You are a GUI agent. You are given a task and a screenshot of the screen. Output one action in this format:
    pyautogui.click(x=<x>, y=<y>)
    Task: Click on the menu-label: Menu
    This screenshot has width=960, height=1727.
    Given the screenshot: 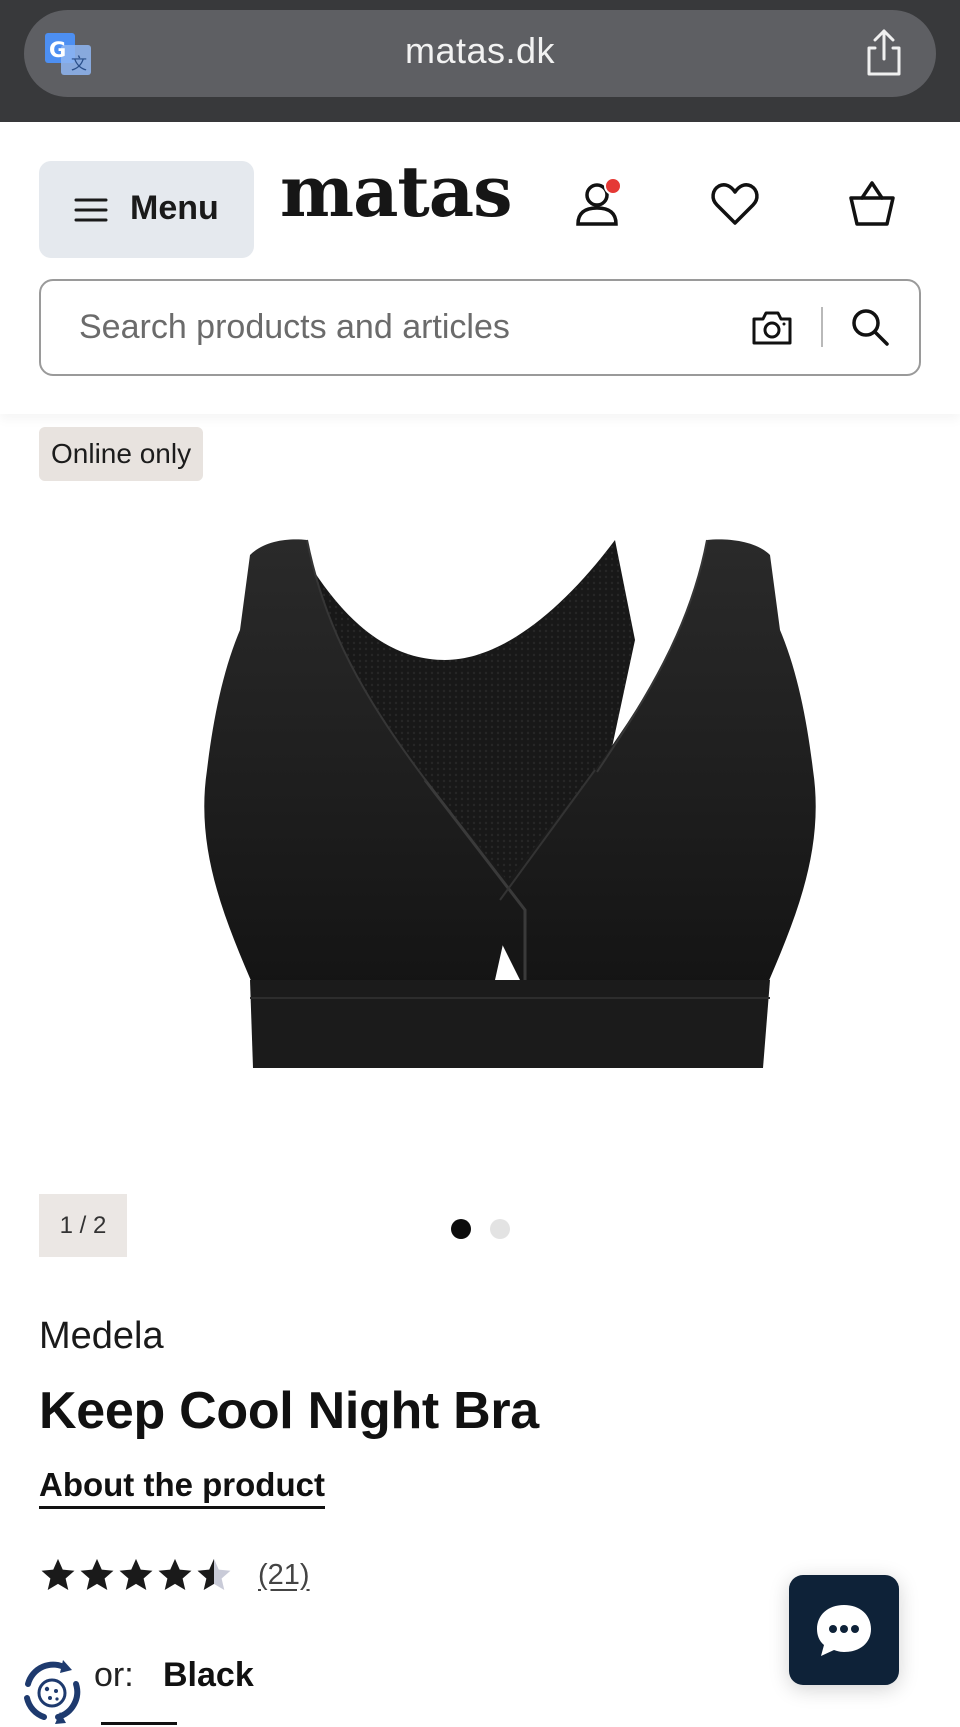 What is the action you would take?
    pyautogui.click(x=174, y=208)
    